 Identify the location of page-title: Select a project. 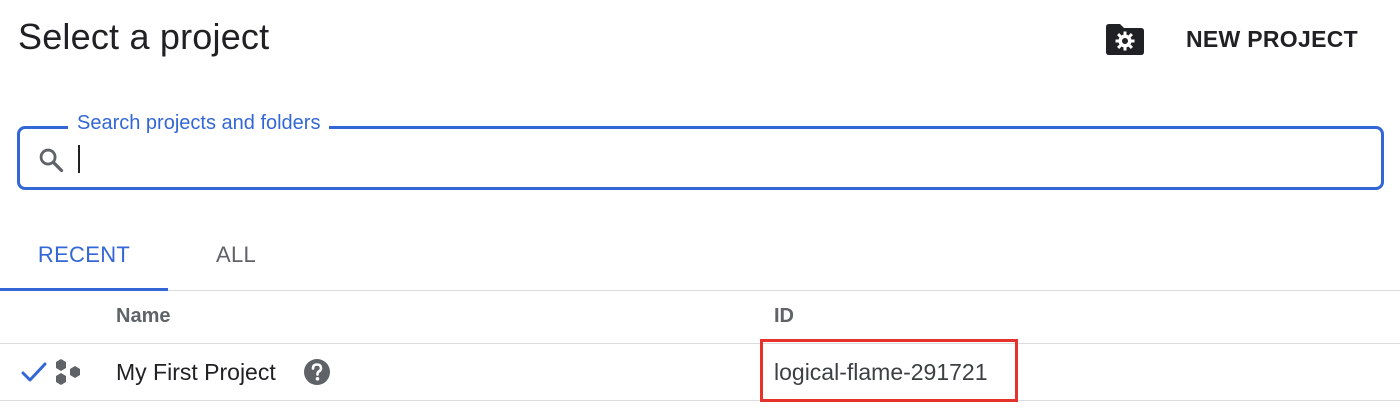
(144, 36).